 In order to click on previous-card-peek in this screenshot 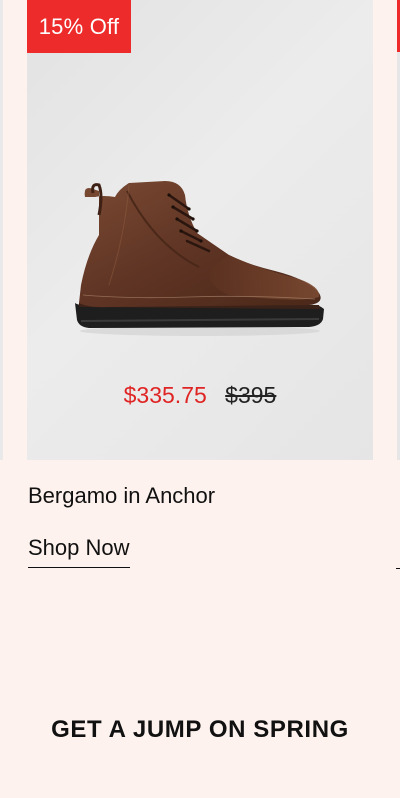, I will do `click(1, 230)`.